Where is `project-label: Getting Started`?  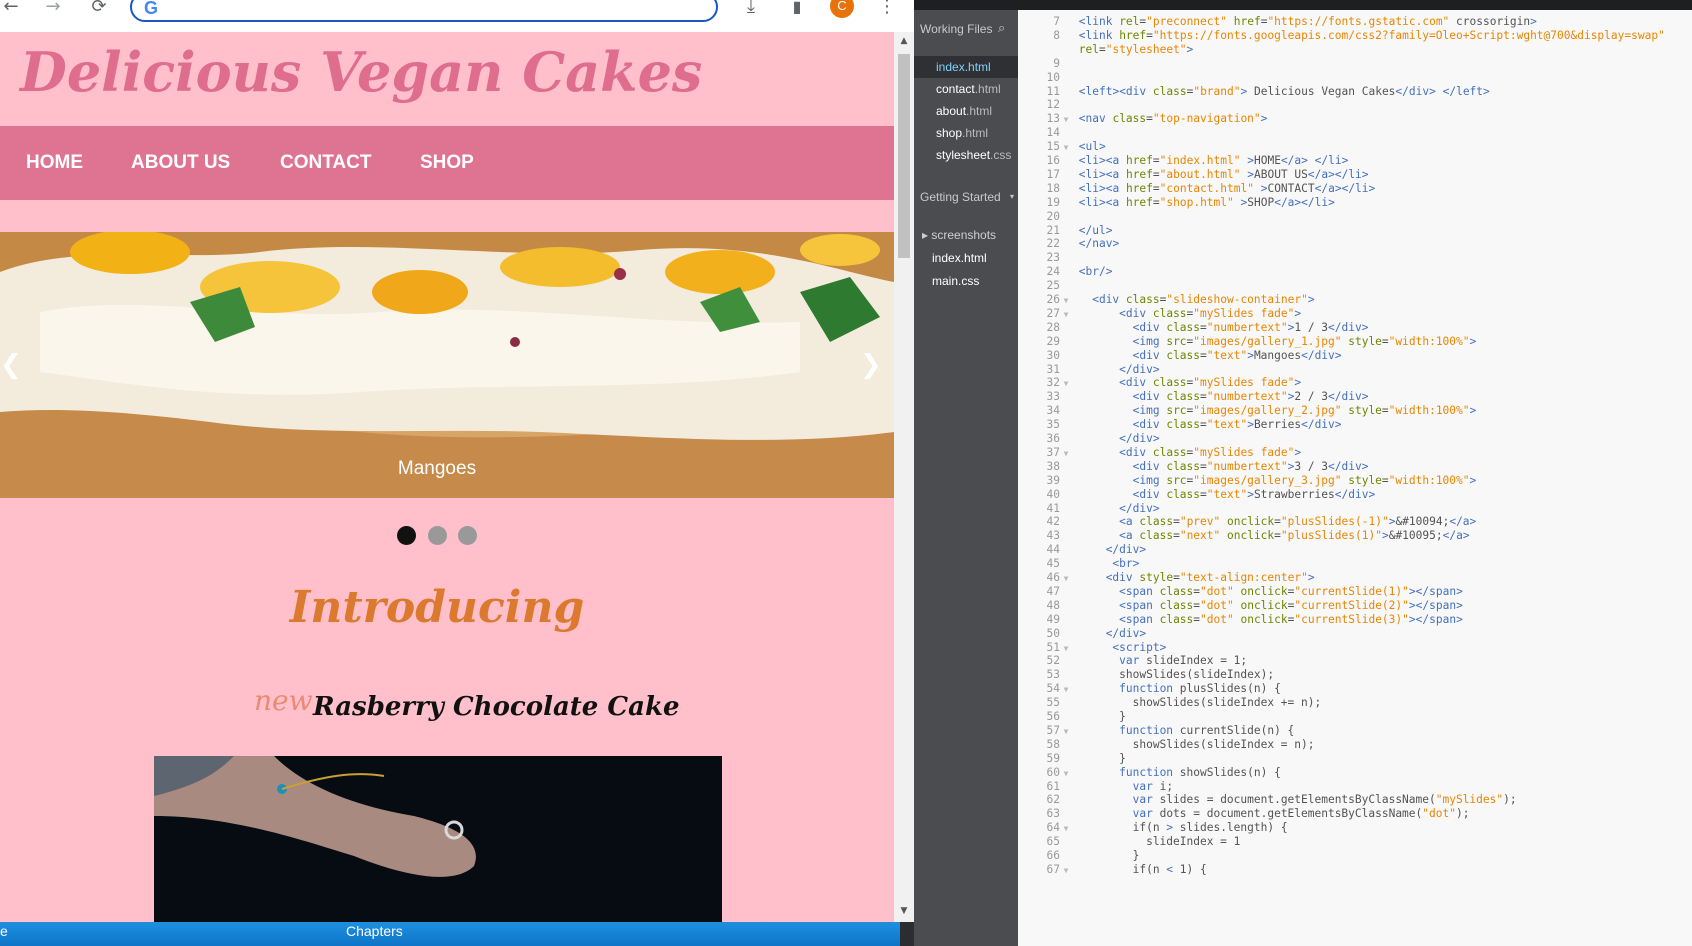
project-label: Getting Started is located at coordinates (960, 197).